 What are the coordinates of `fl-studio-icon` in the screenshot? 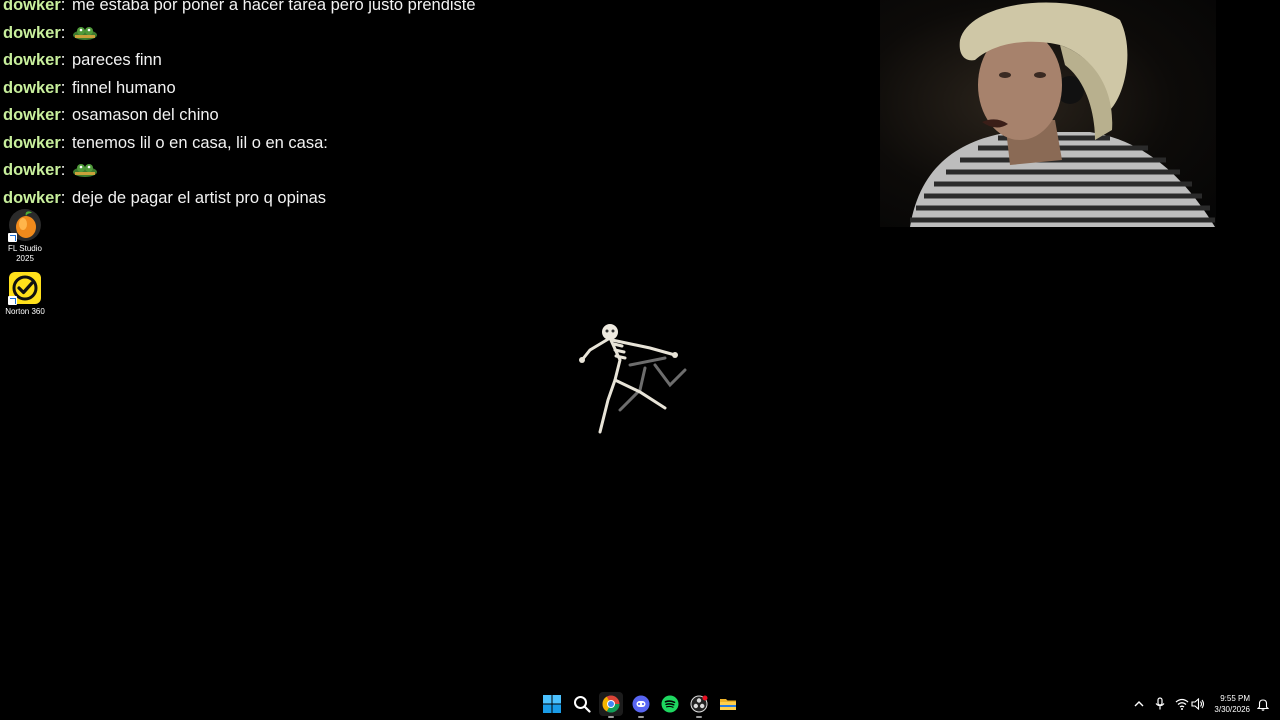 It's located at (25, 225).